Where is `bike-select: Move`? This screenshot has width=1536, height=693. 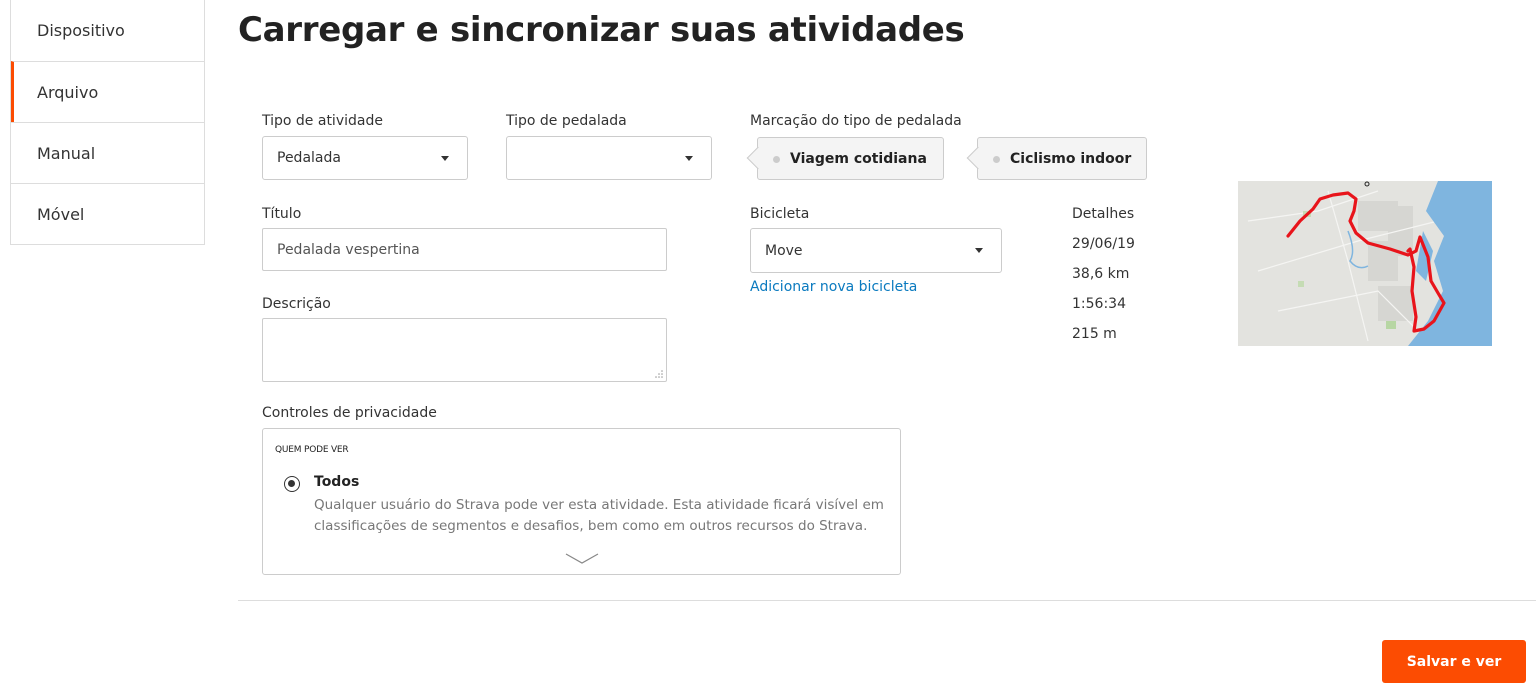 bike-select: Move is located at coordinates (876, 250).